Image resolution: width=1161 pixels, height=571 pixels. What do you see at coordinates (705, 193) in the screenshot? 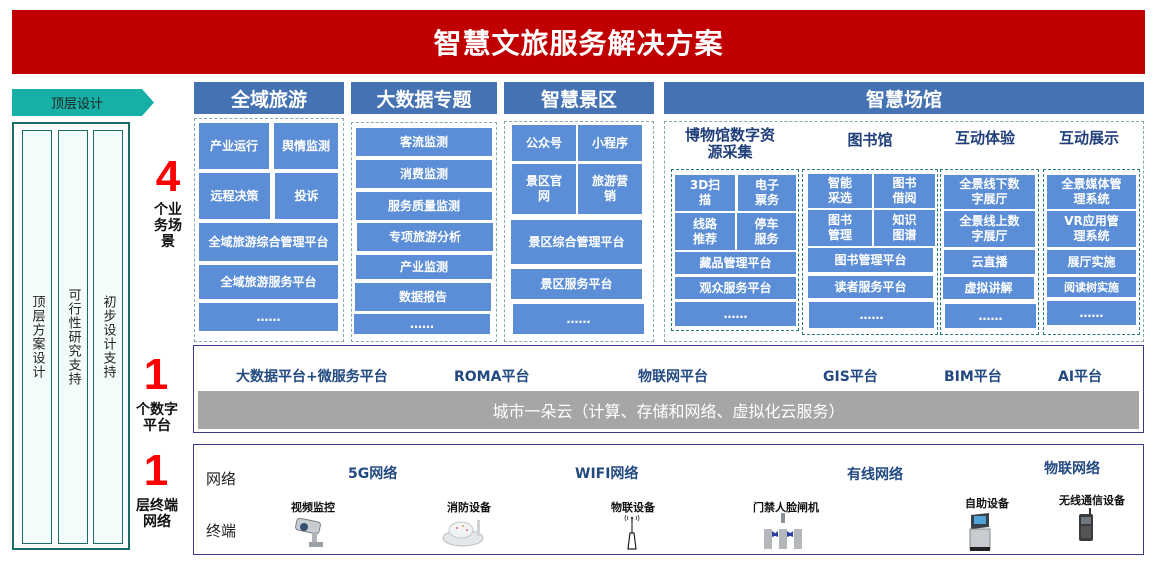
I see `cell-3d-scan: 3D扫描` at bounding box center [705, 193].